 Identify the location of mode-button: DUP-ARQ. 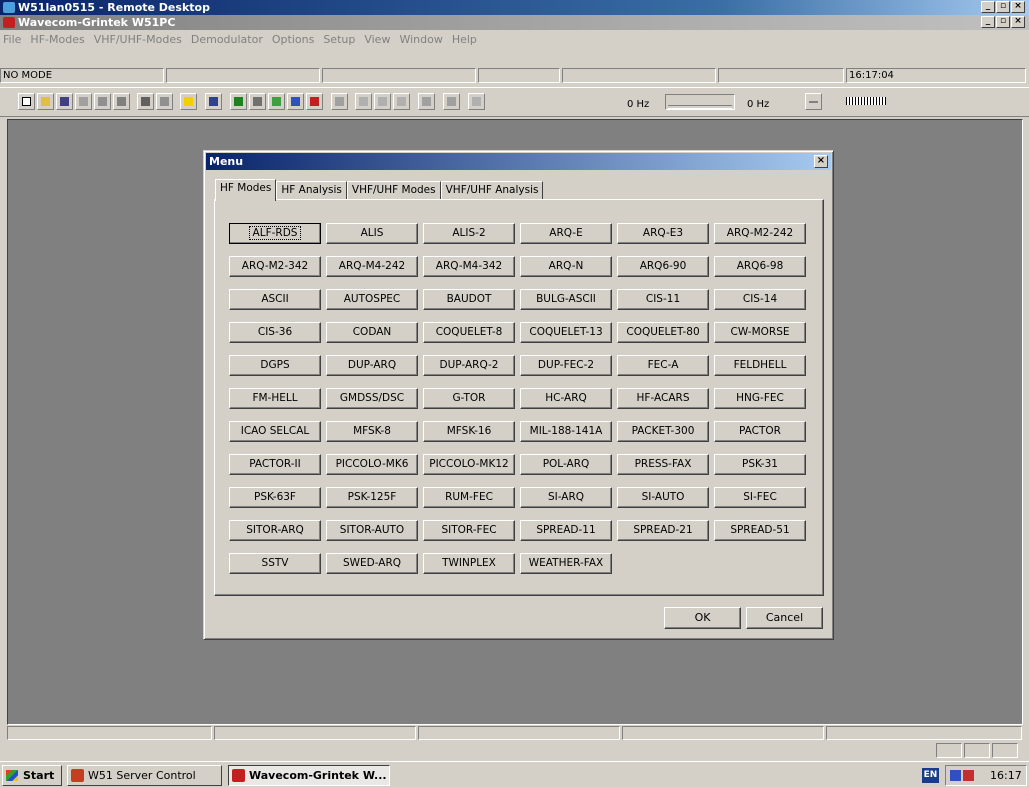
(372, 365).